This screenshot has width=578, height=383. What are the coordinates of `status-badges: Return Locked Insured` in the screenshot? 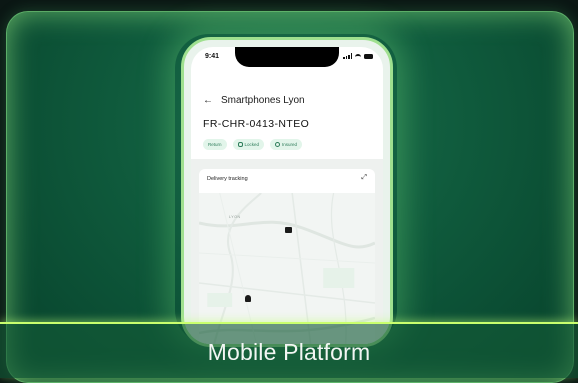 It's located at (253, 144).